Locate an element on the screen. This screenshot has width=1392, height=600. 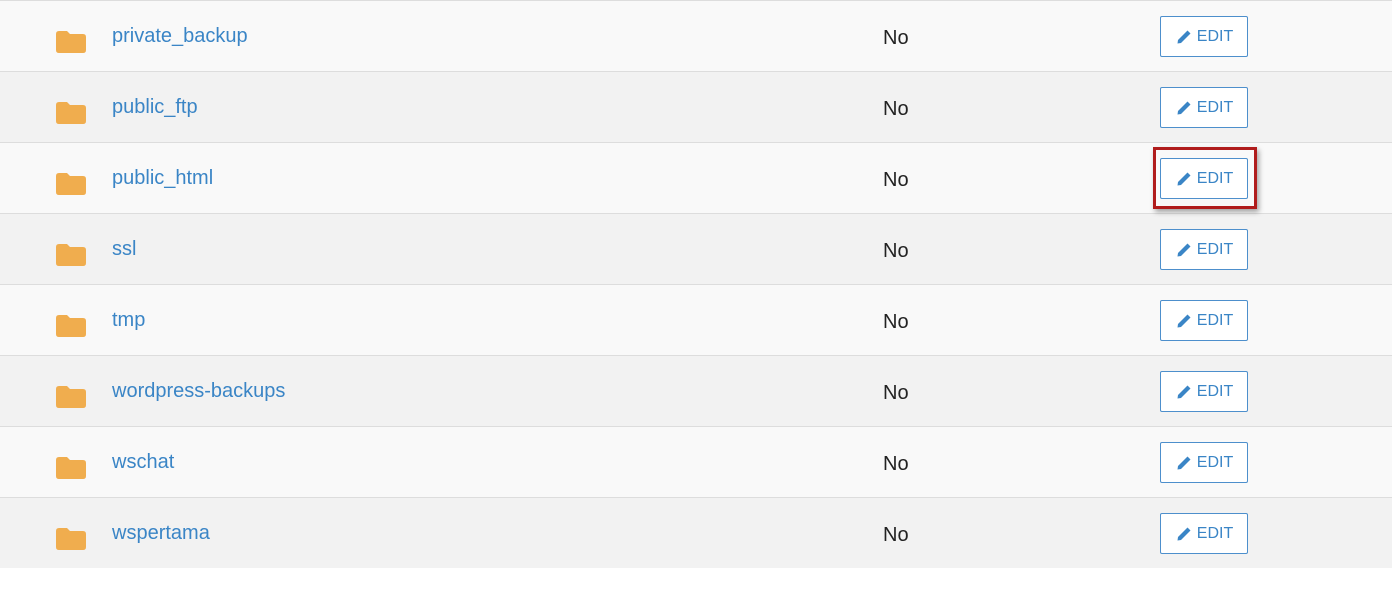
table-row: private_backup No EDIT is located at coordinates (696, 36).